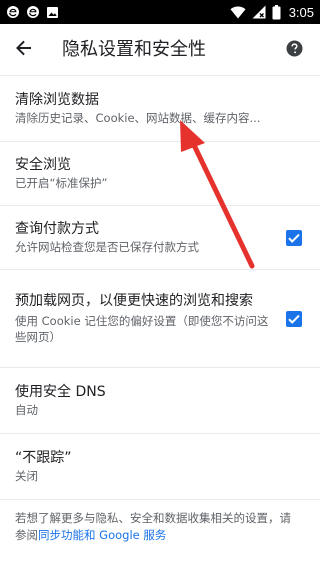 The width and height of the screenshot is (320, 569). I want to click on payment-methods-checkbox, so click(294, 237).